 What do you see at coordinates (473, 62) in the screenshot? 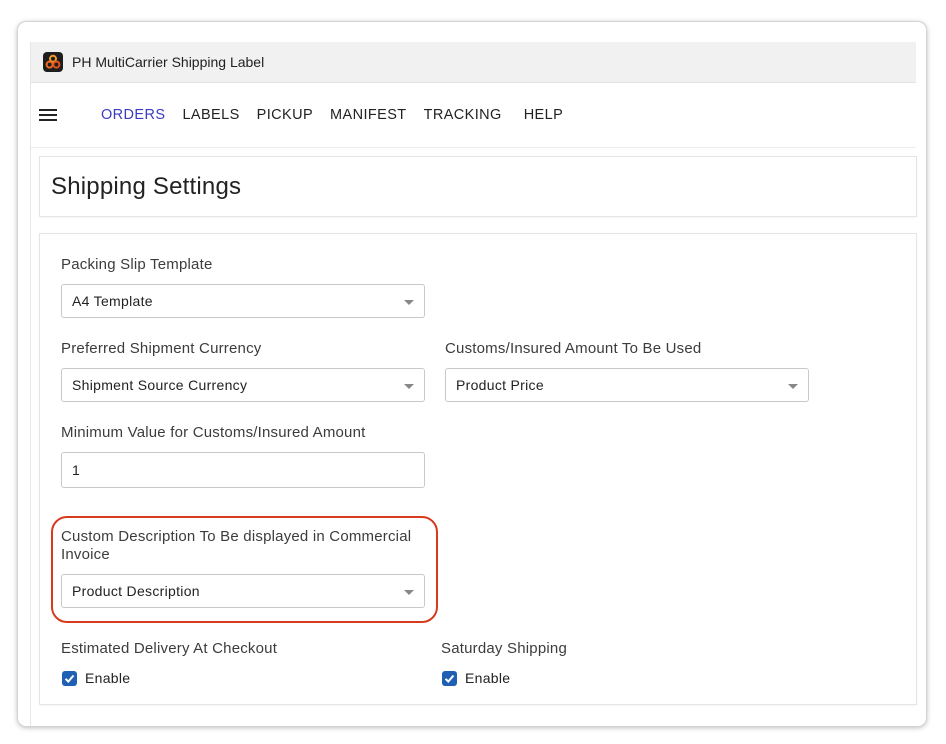
I see `app-titlebar: PH MultiCarrier Shipping Label` at bounding box center [473, 62].